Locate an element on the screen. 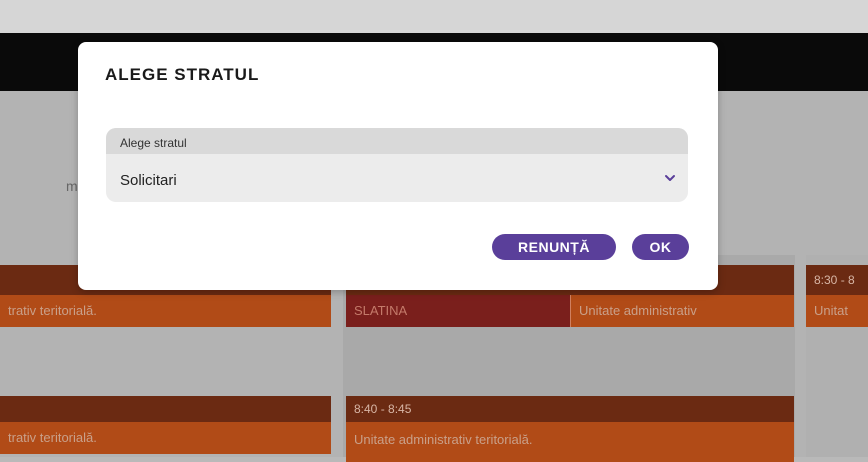 Image resolution: width=868 pixels, height=462 pixels. select-value: Solicitari is located at coordinates (148, 180).